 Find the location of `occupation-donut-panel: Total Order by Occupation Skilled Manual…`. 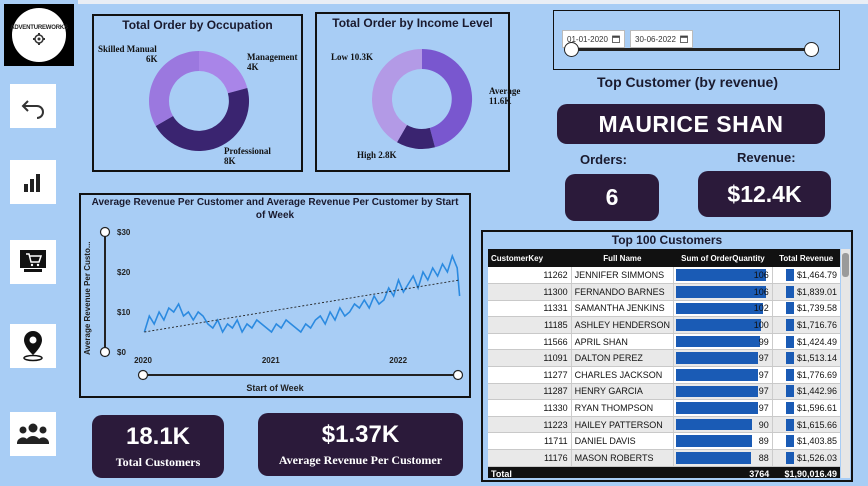

occupation-donut-panel: Total Order by Occupation Skilled Manual… is located at coordinates (197, 93).